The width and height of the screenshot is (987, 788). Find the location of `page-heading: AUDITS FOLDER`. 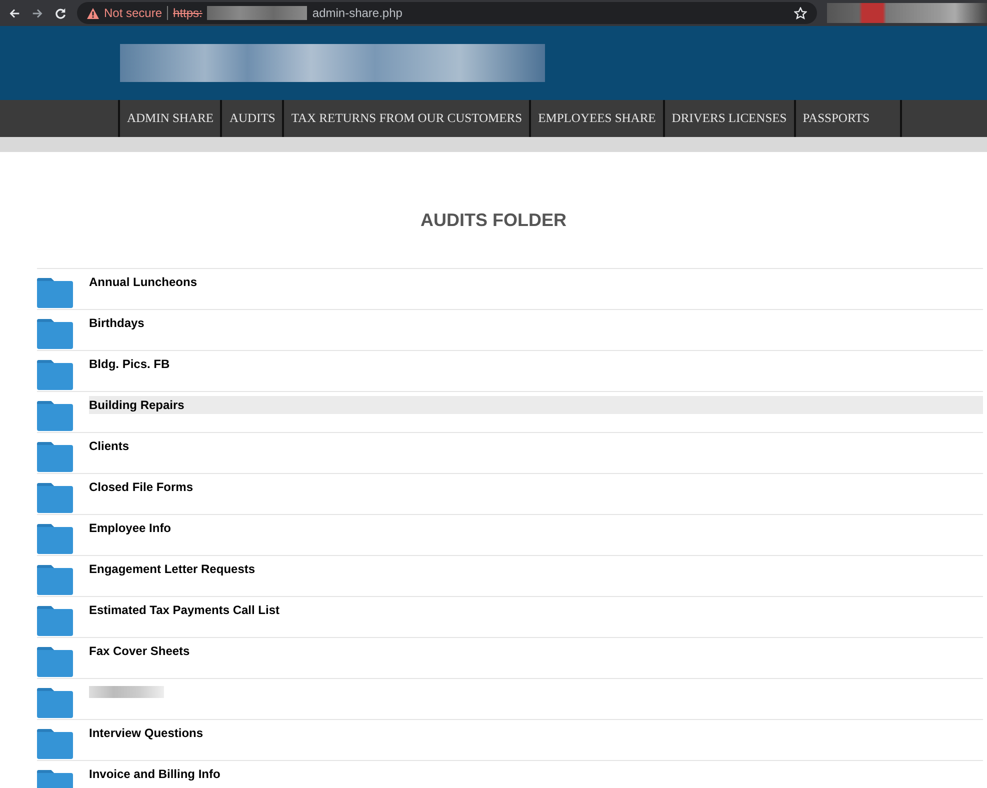

page-heading: AUDITS FOLDER is located at coordinates (494, 221).